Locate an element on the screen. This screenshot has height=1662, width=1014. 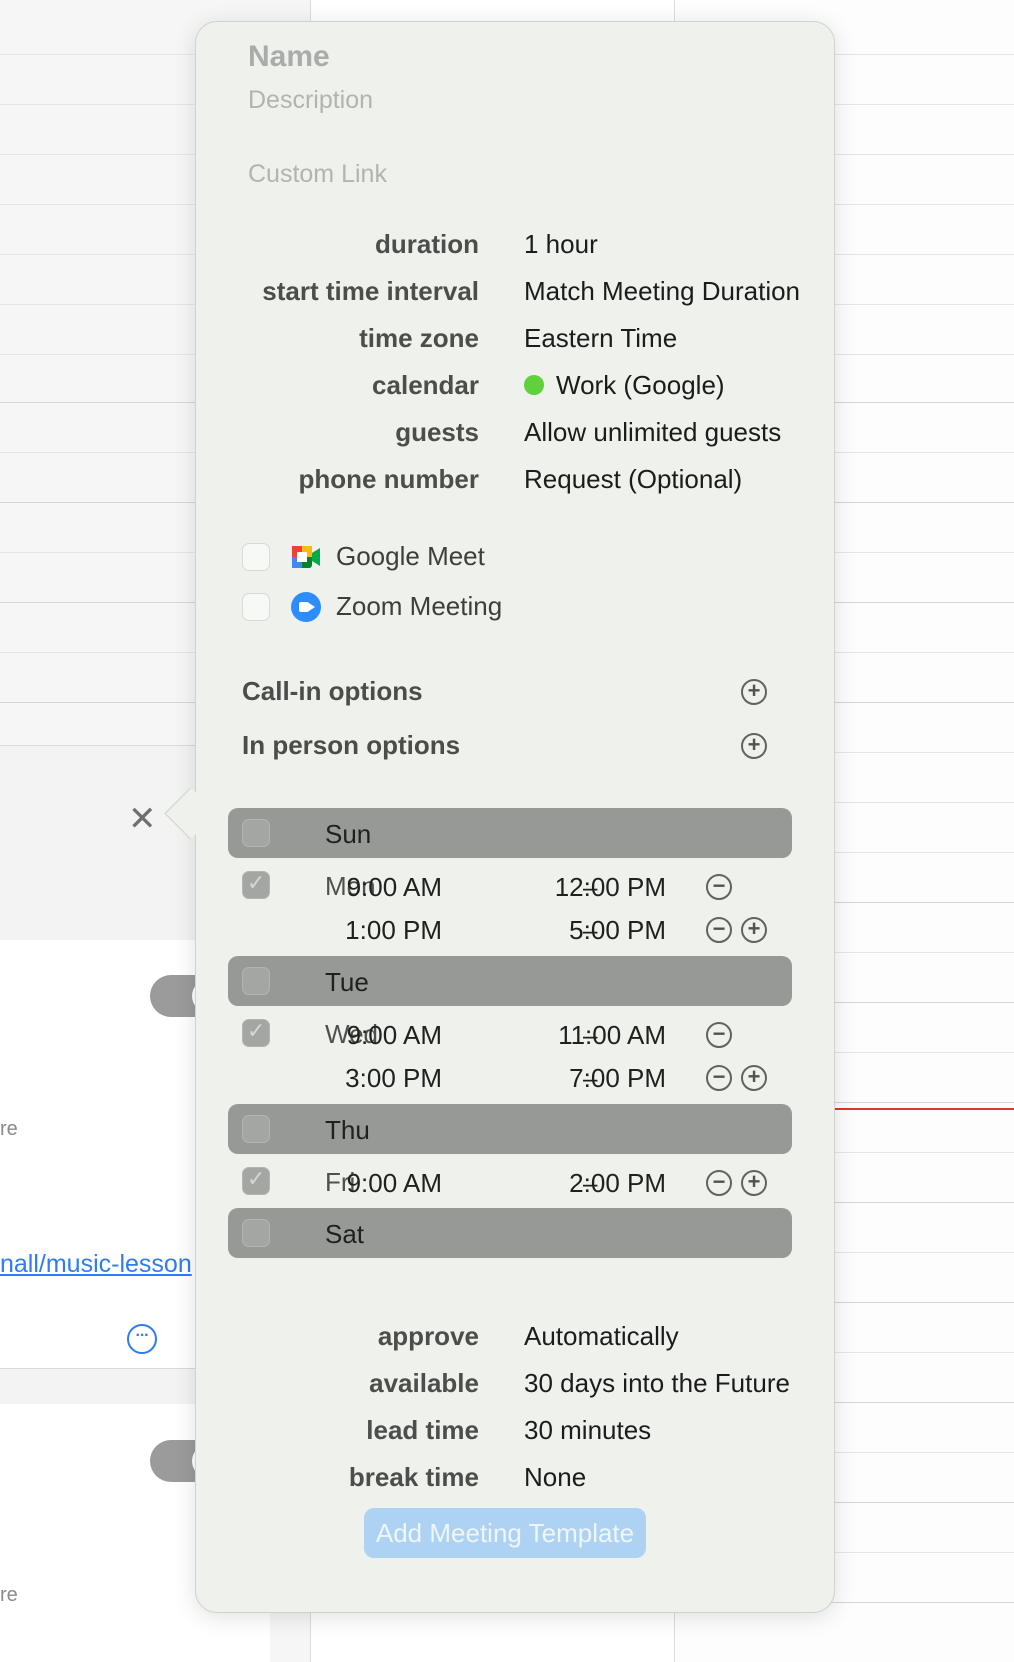
day-checkbox-sat is located at coordinates (256, 1233).